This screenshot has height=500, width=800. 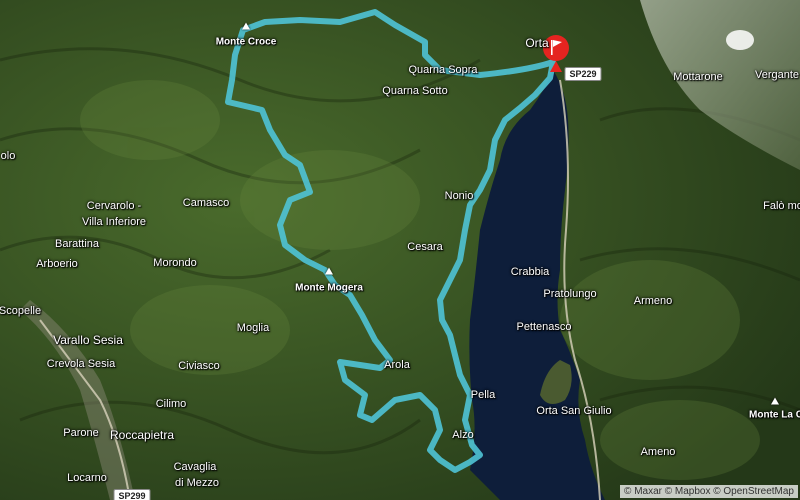 I want to click on place-label: Scopelle, so click(x=21, y=311).